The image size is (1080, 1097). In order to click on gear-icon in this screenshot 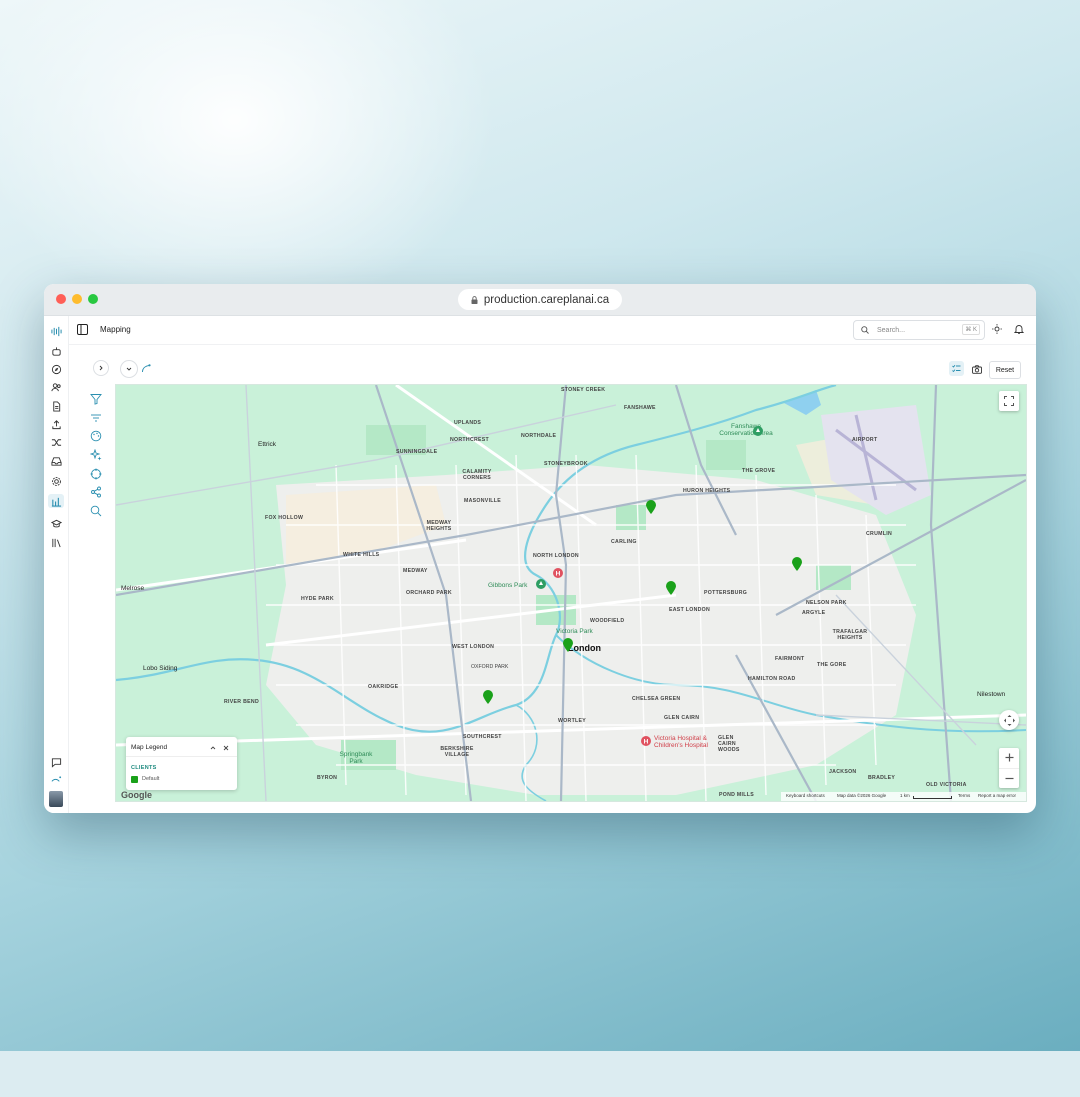, I will do `click(56, 481)`.